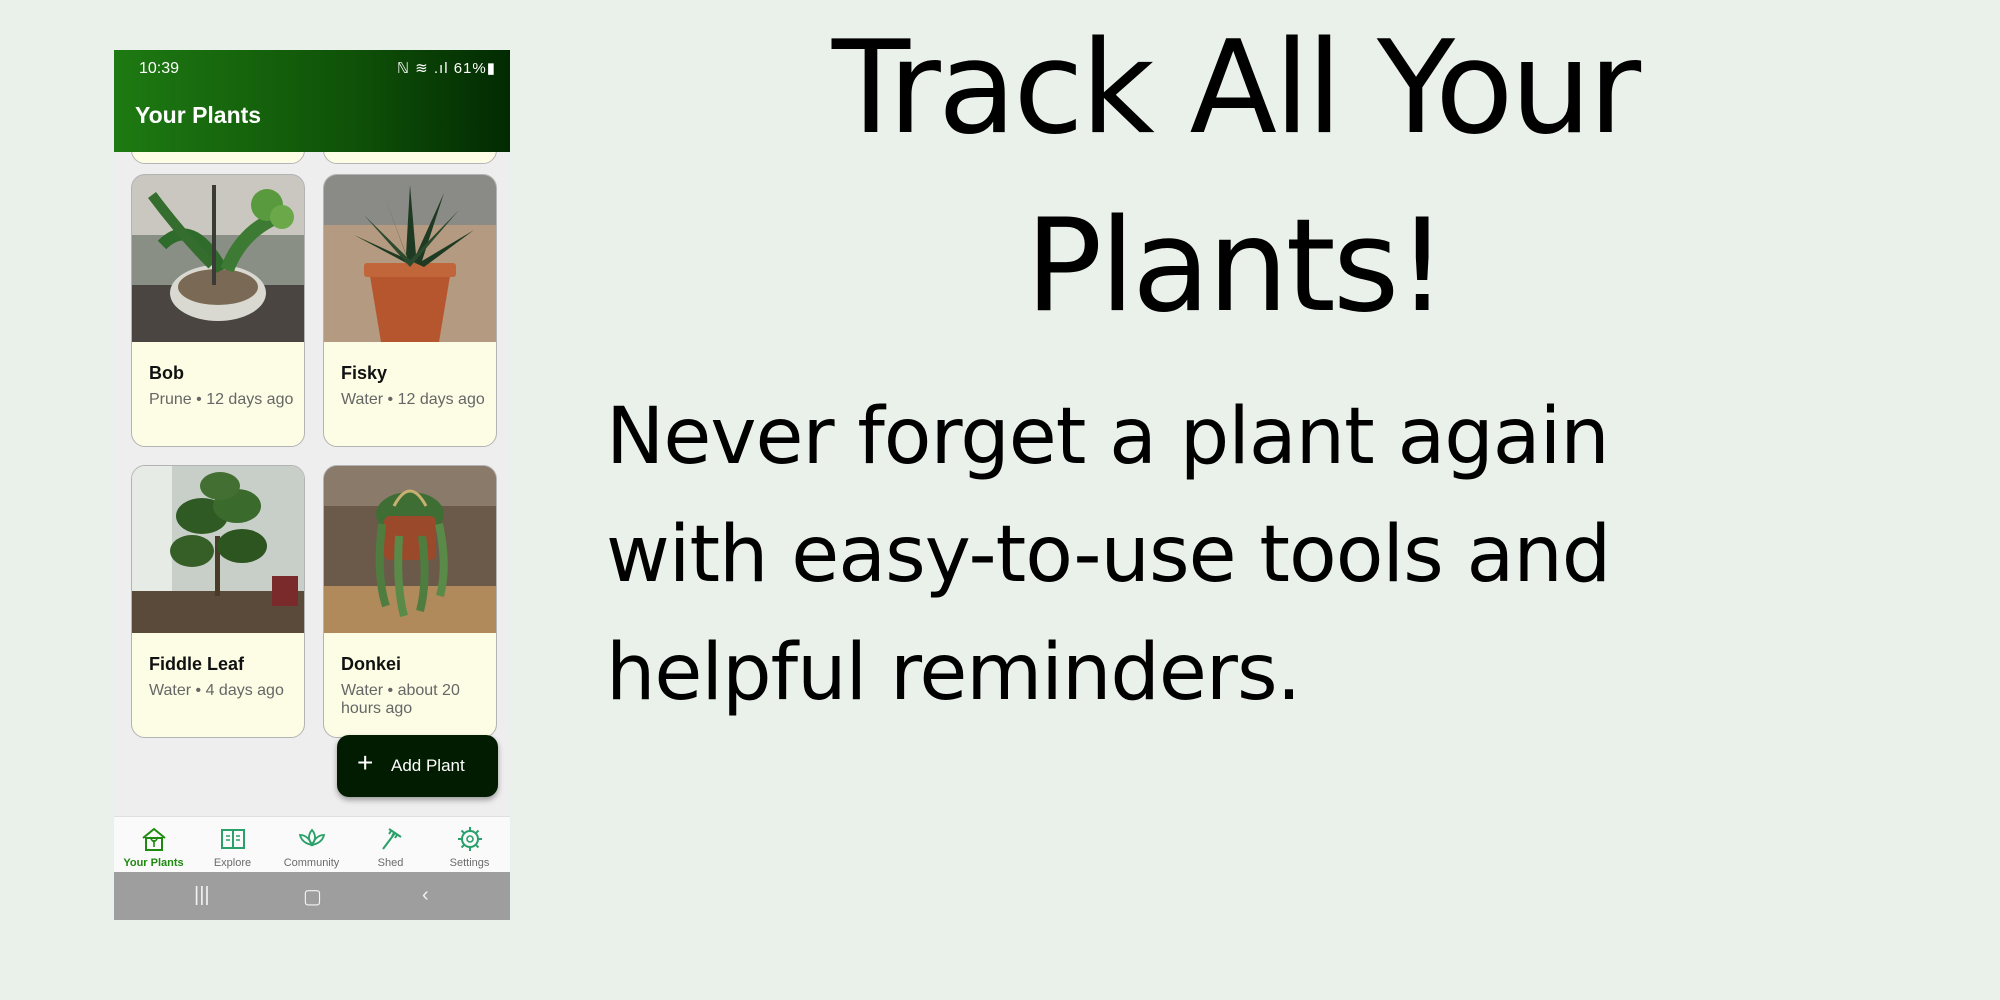 This screenshot has height=1000, width=2000. Describe the element at coordinates (312, 101) in the screenshot. I see `app-bar: 10:39 ℕ ≋ .ıl 61%▮ Your Plants` at that location.